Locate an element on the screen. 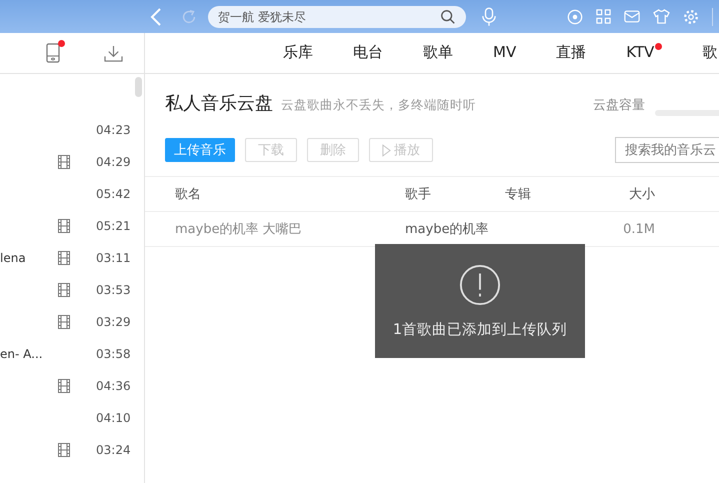 This screenshot has height=483, width=719. search-field: 搜索我的音乐云 is located at coordinates (667, 150).